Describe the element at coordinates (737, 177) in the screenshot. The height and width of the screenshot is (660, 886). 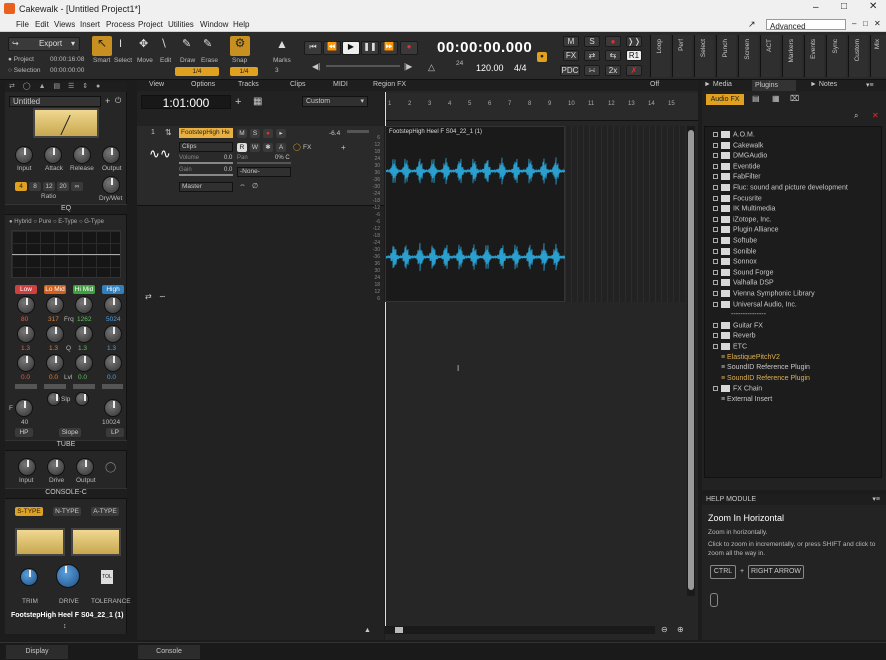
I see `tree-folder: FabFilter` at that location.